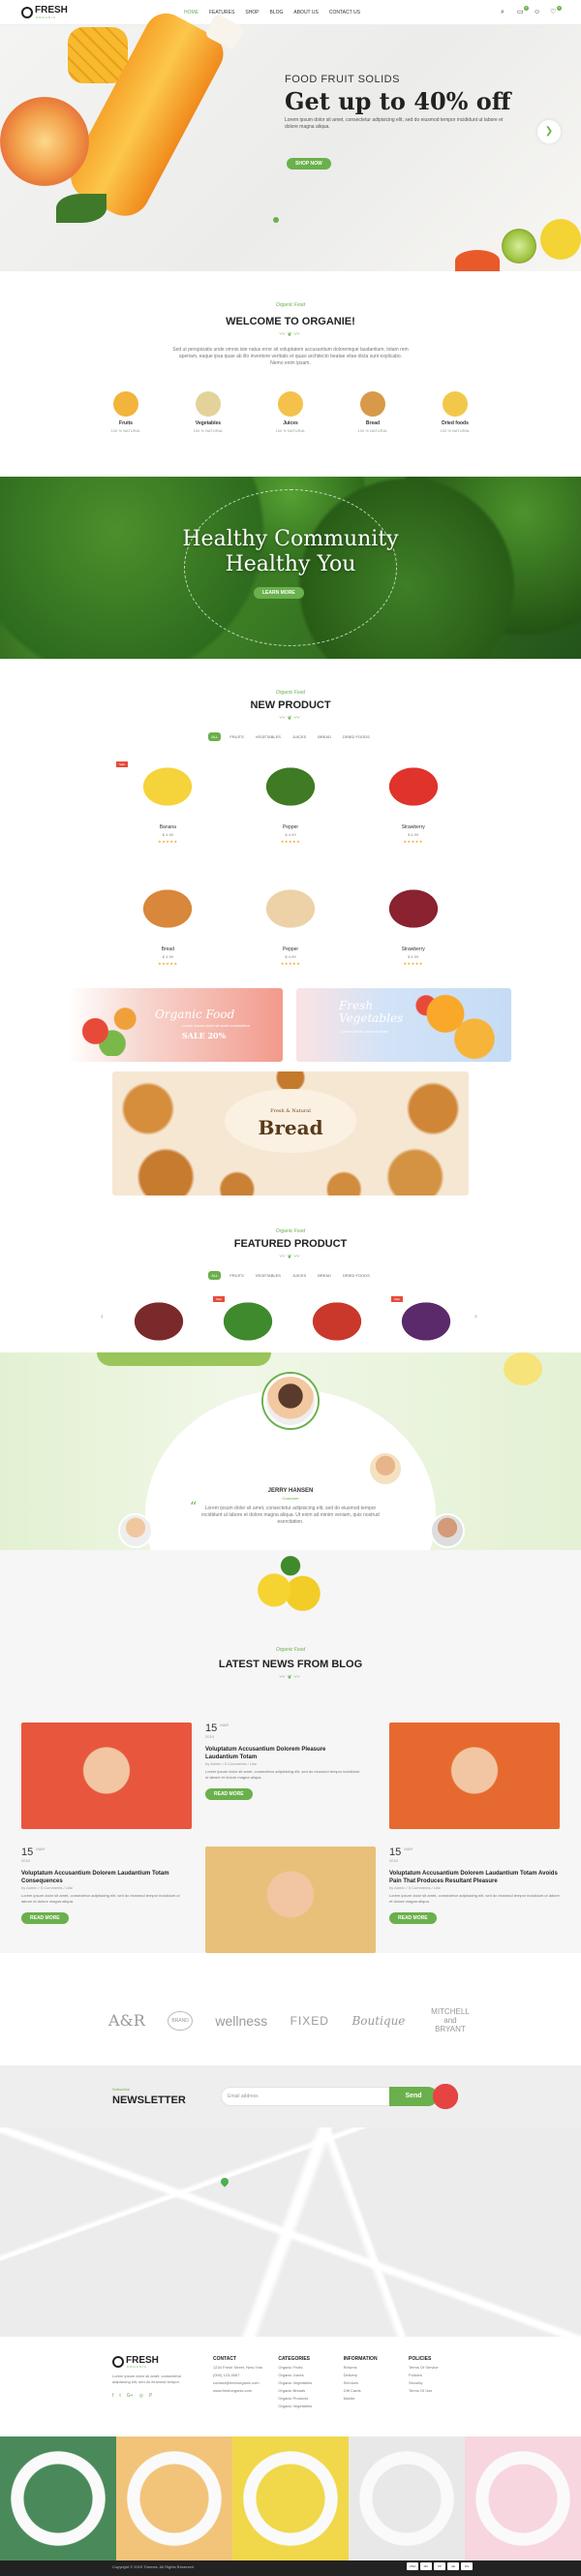 This screenshot has width=581, height=2576. What do you see at coordinates (413, 949) in the screenshot?
I see `product-name: Strawberry` at bounding box center [413, 949].